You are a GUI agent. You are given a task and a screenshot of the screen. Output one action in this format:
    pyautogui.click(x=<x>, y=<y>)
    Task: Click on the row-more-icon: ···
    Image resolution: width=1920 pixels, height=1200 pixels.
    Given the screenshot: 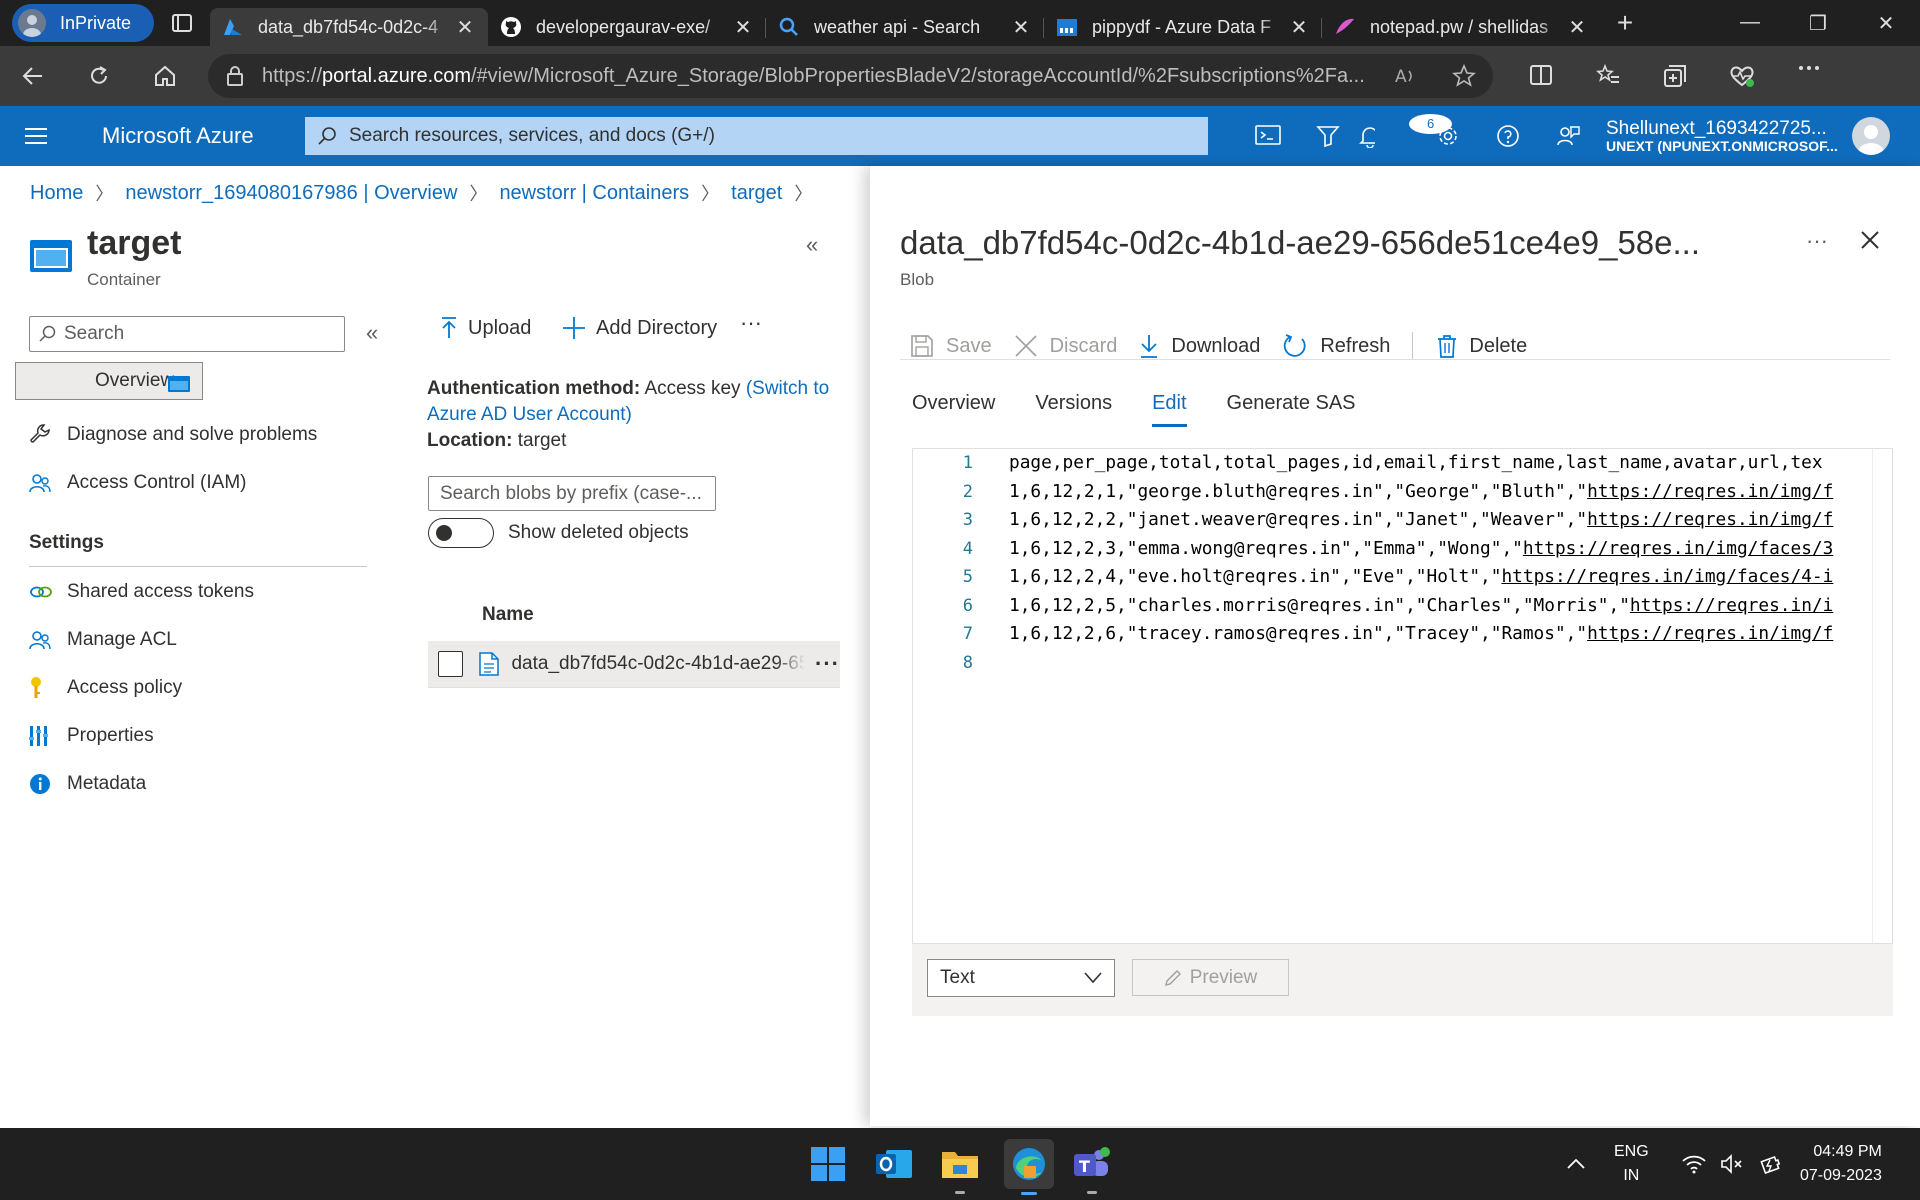 What is the action you would take?
    pyautogui.click(x=827, y=664)
    